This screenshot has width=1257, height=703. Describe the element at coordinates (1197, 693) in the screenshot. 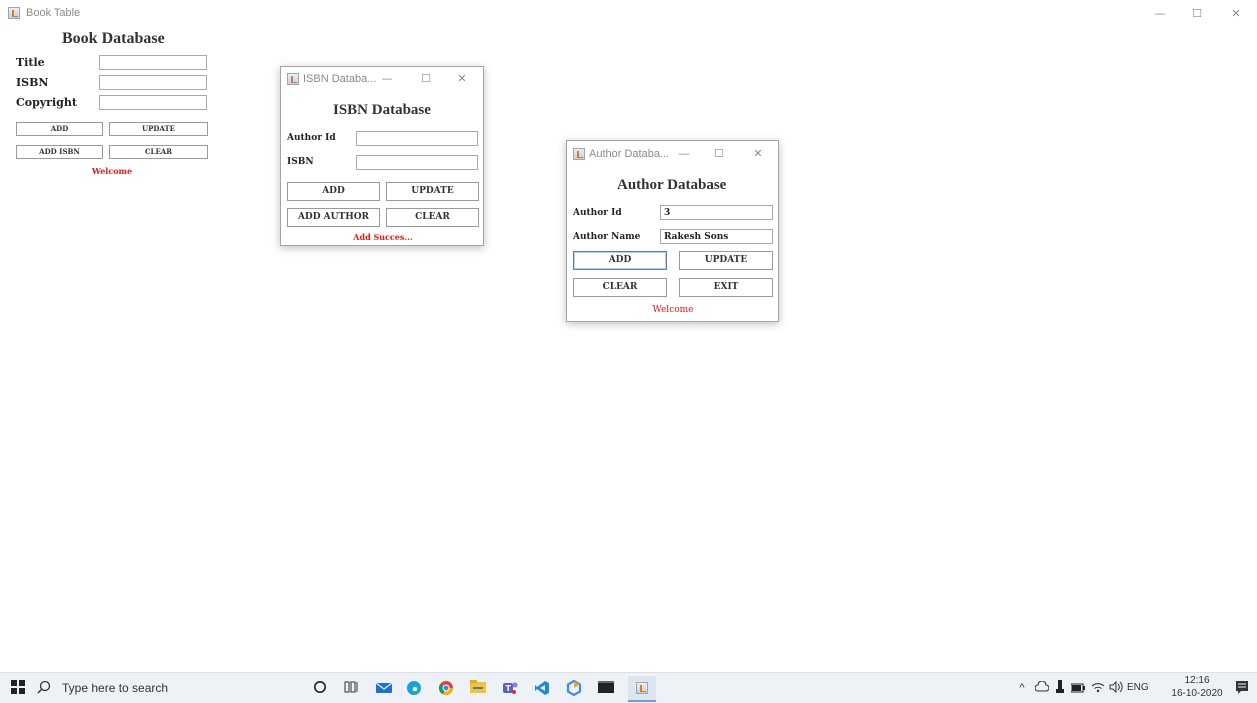

I see `clock-date: 16-10-2020` at that location.